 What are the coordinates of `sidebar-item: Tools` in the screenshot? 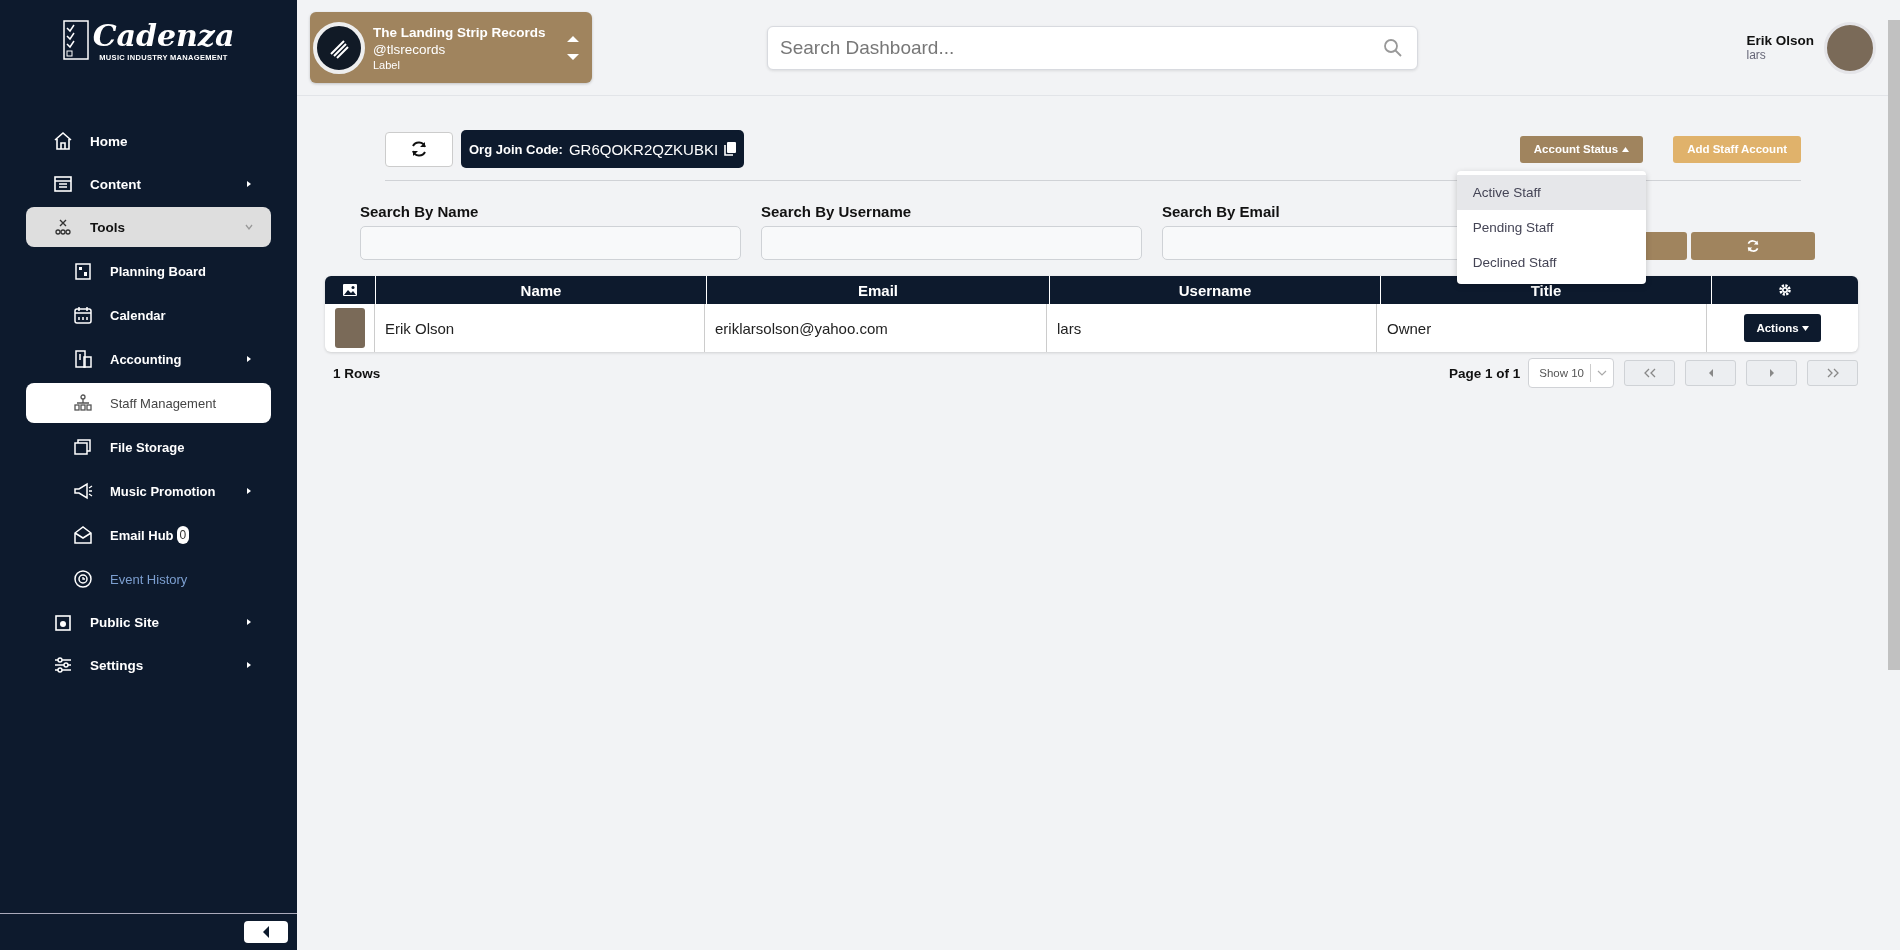 It's located at (148, 227).